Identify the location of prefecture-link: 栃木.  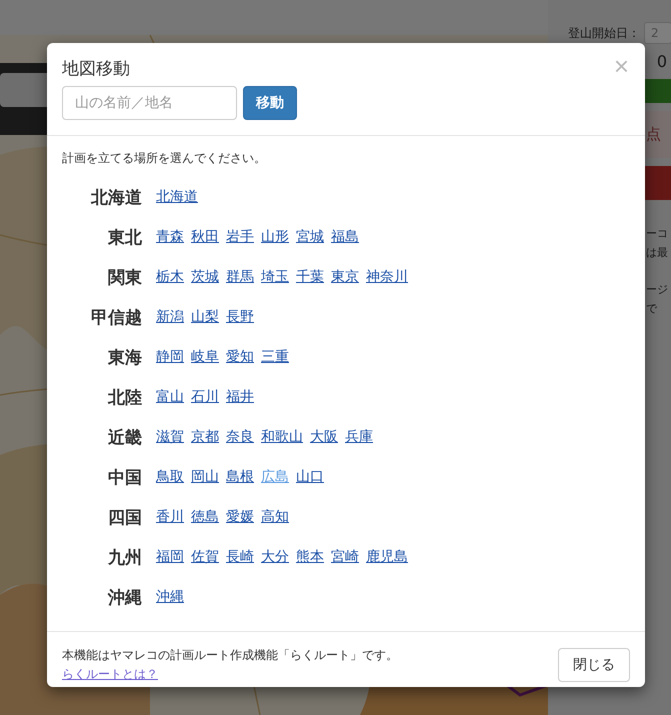
(170, 277).